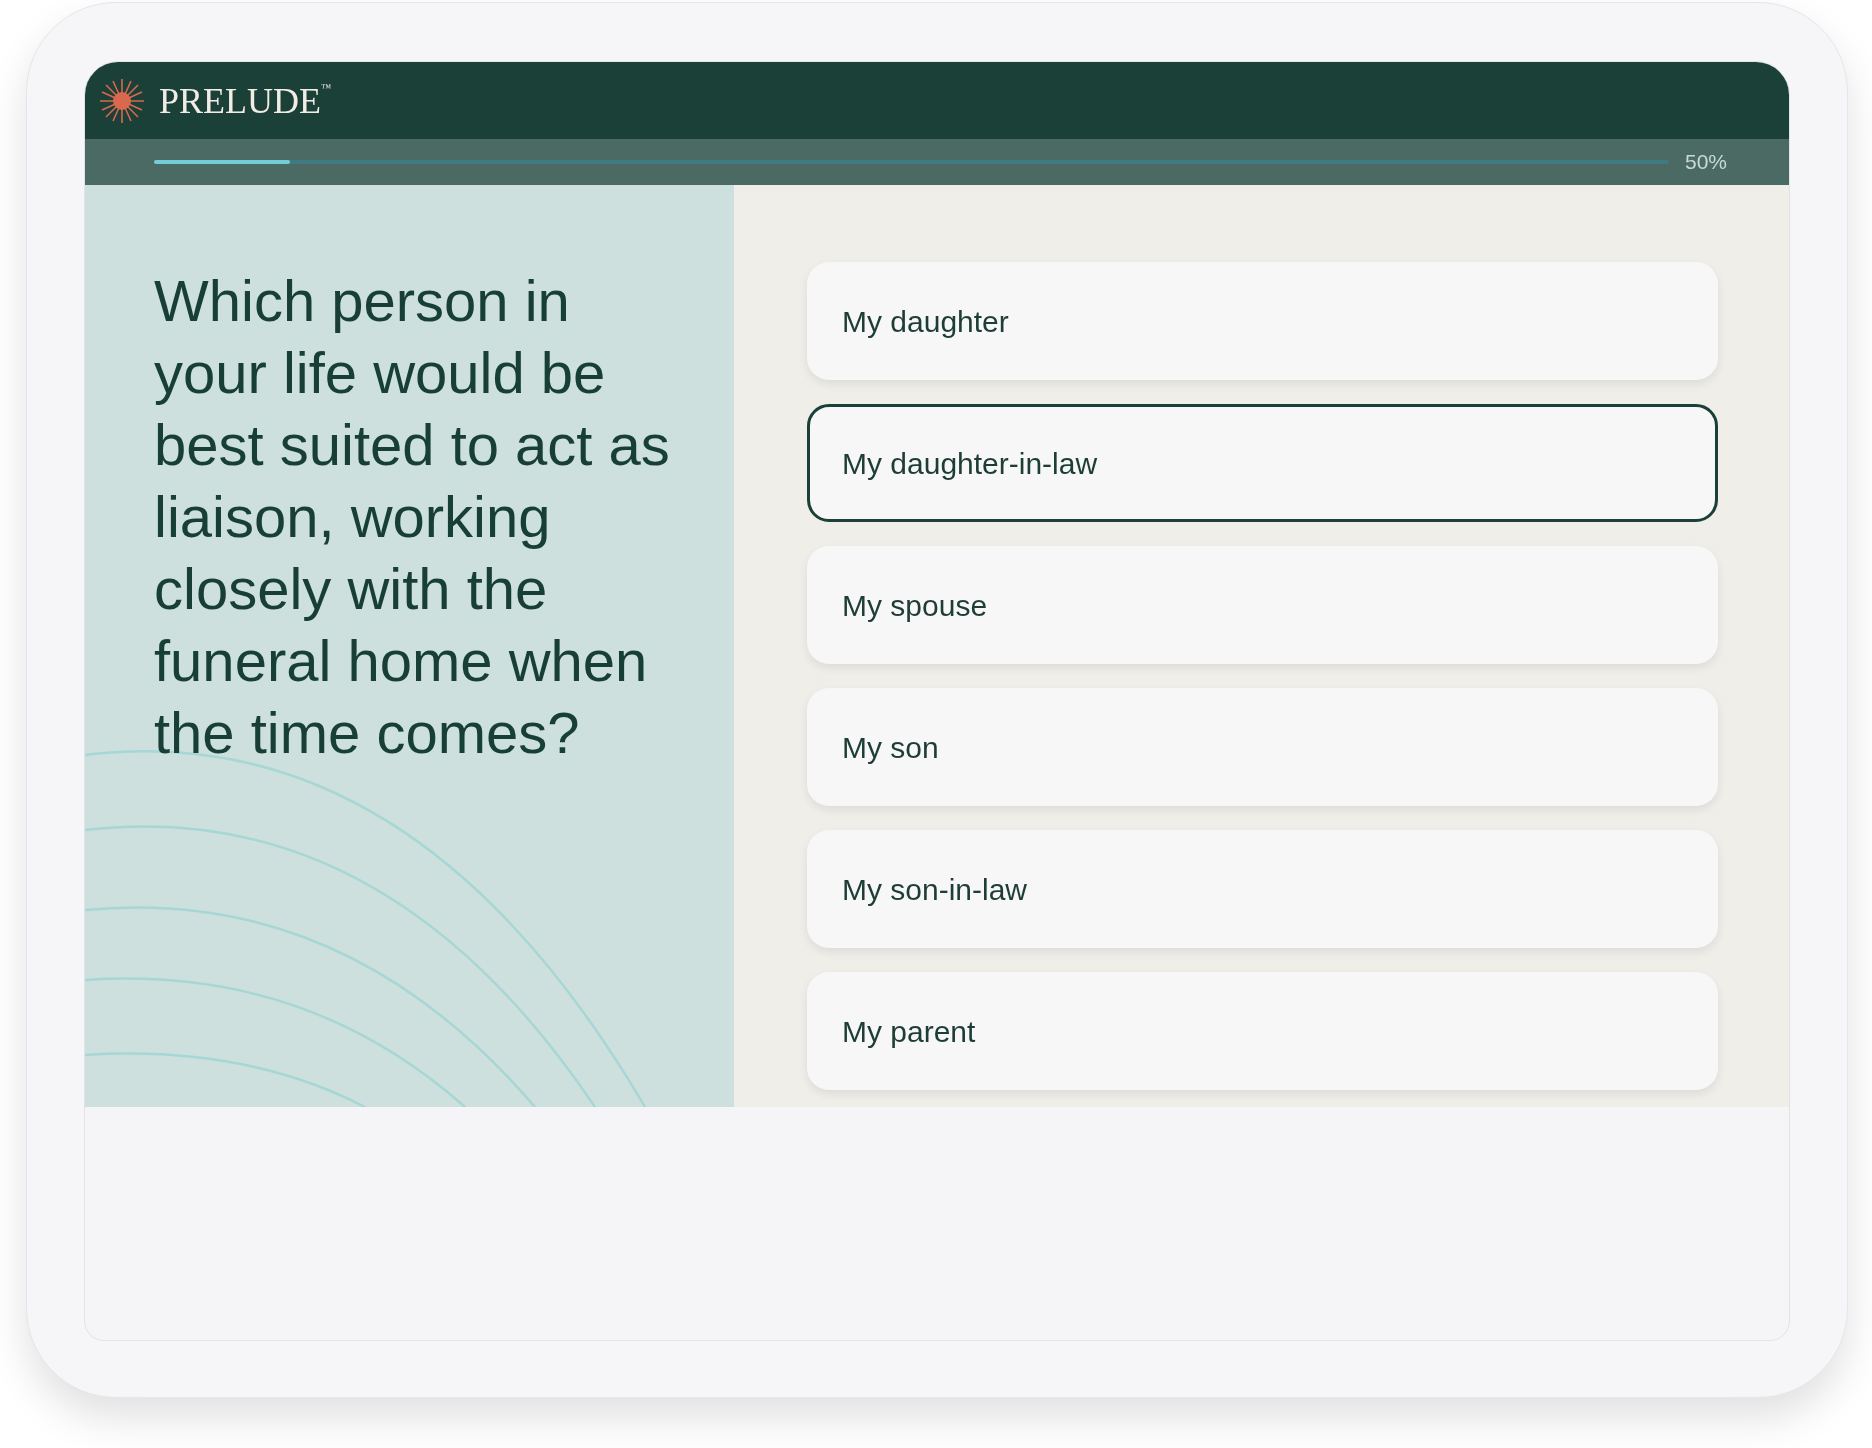 The height and width of the screenshot is (1448, 1872). I want to click on progress-percent: 50%, so click(1705, 162).